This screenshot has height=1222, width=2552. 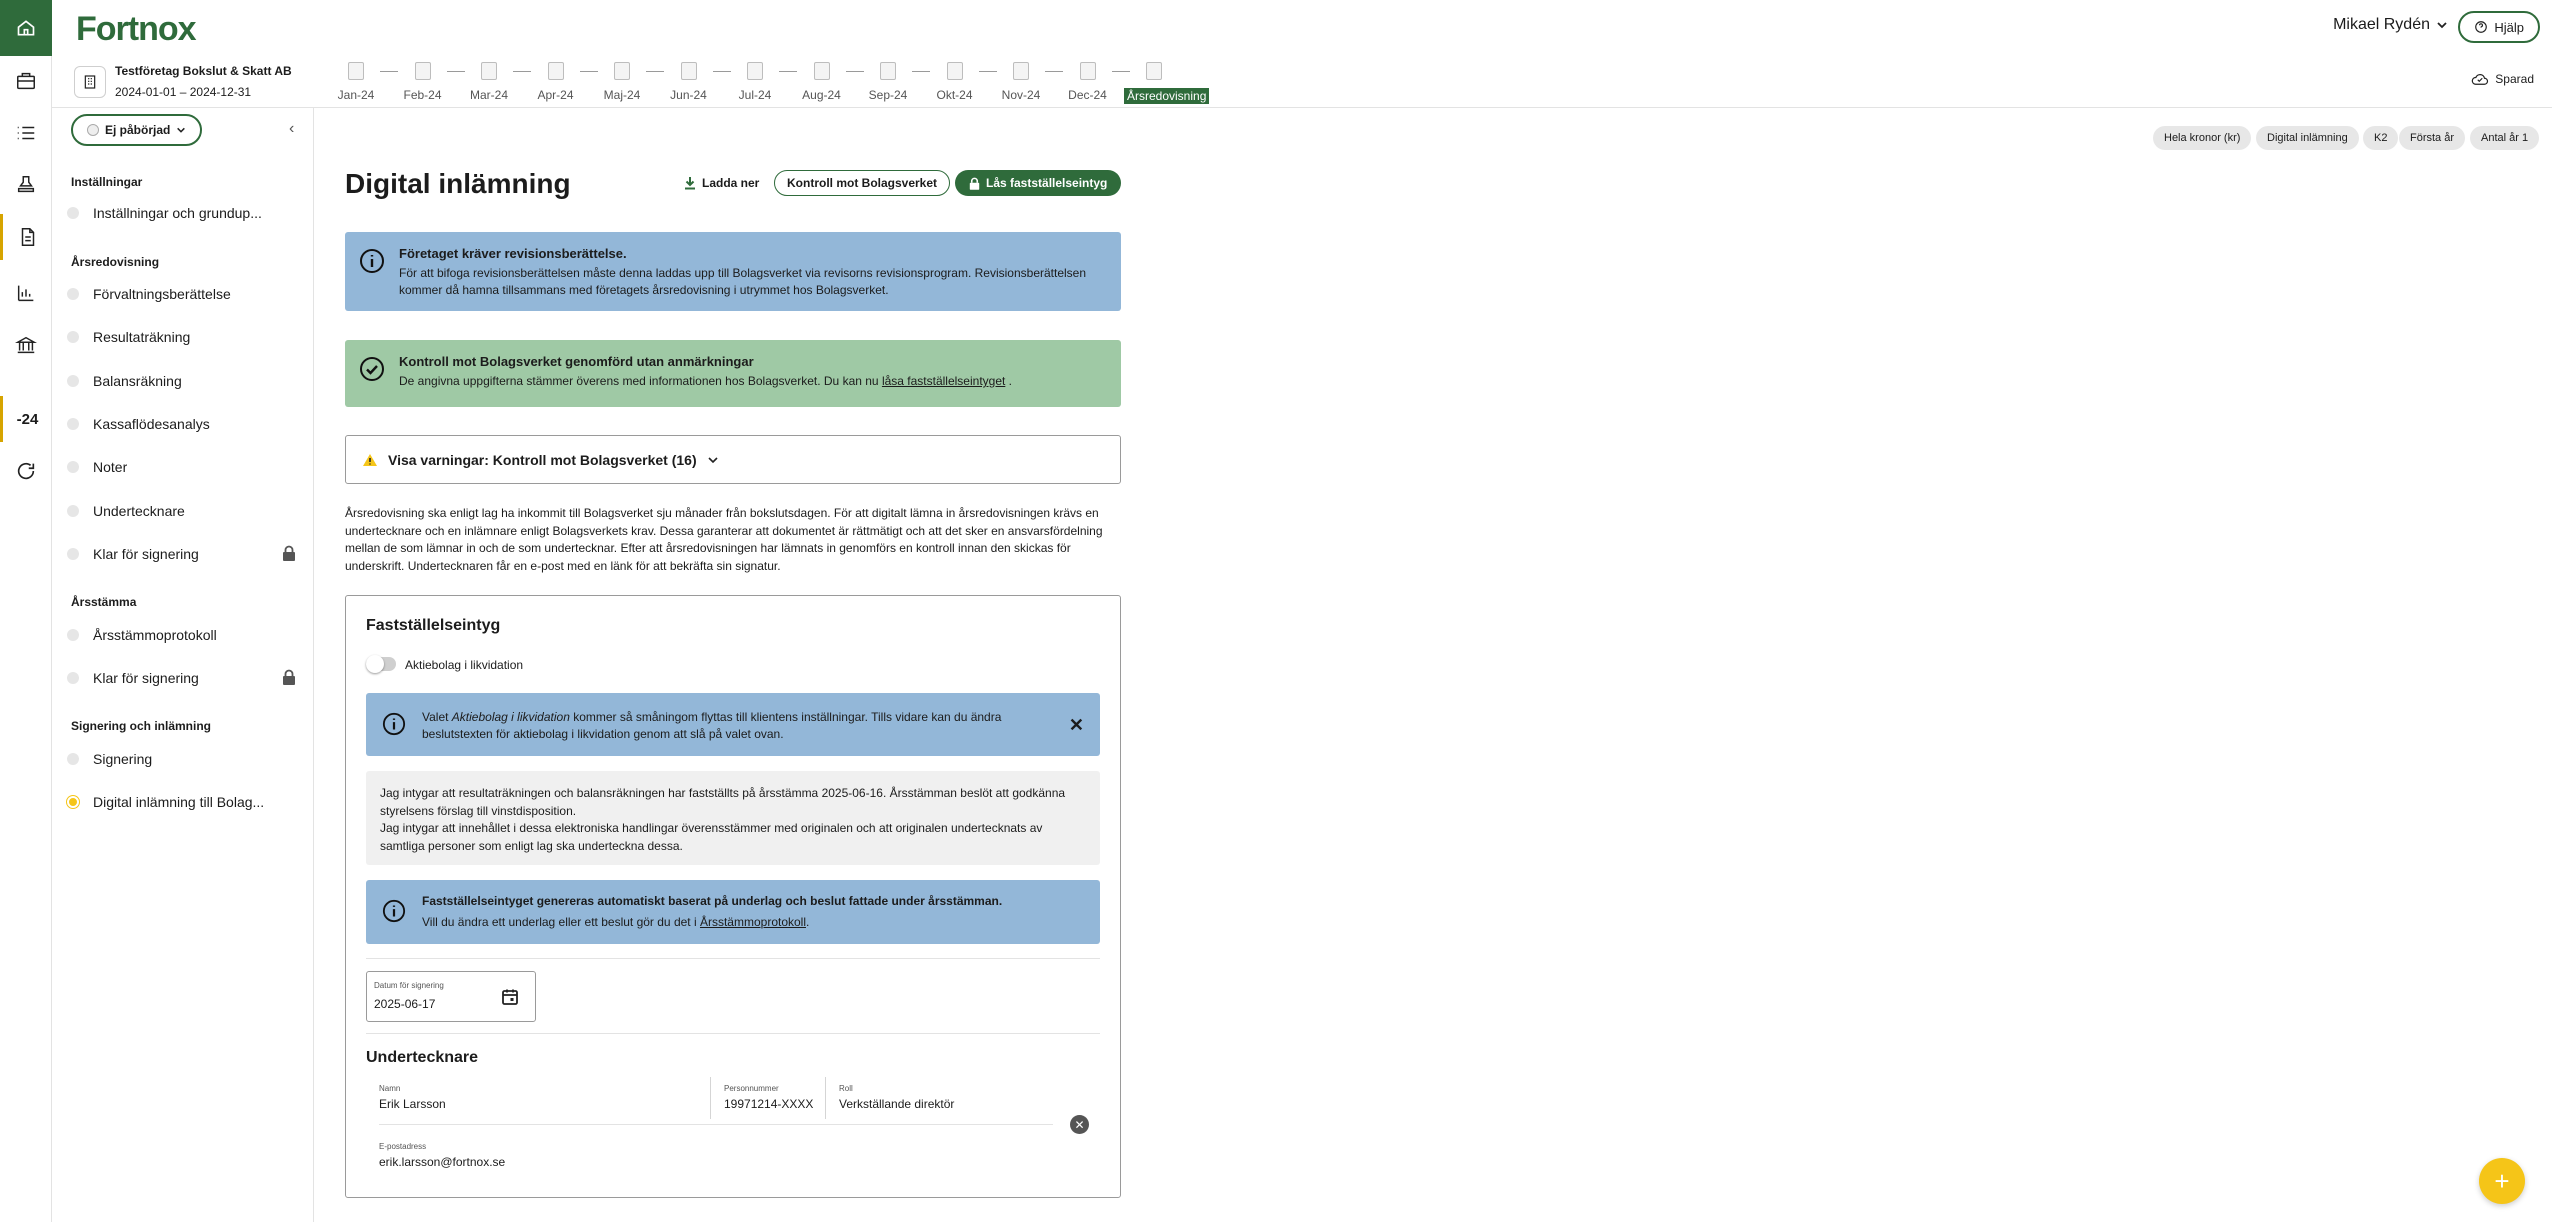 I want to click on signer-role: Verkställande direktör, so click(x=896, y=1104).